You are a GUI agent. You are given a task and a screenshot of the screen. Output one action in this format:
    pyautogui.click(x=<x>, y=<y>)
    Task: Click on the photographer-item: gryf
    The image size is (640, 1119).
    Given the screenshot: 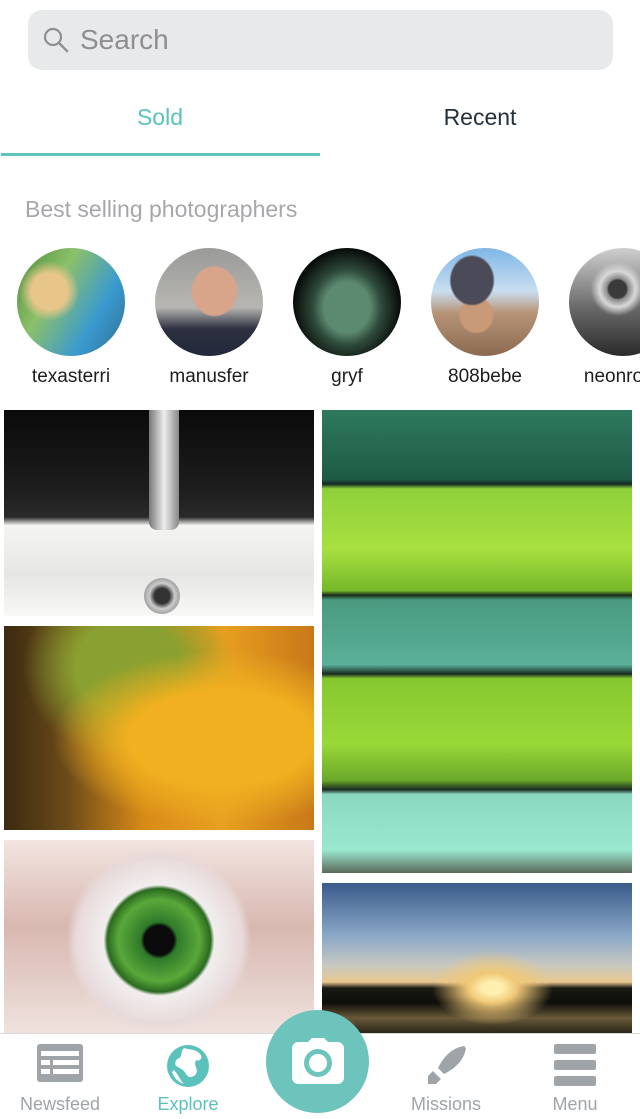 What is the action you would take?
    pyautogui.click(x=347, y=318)
    